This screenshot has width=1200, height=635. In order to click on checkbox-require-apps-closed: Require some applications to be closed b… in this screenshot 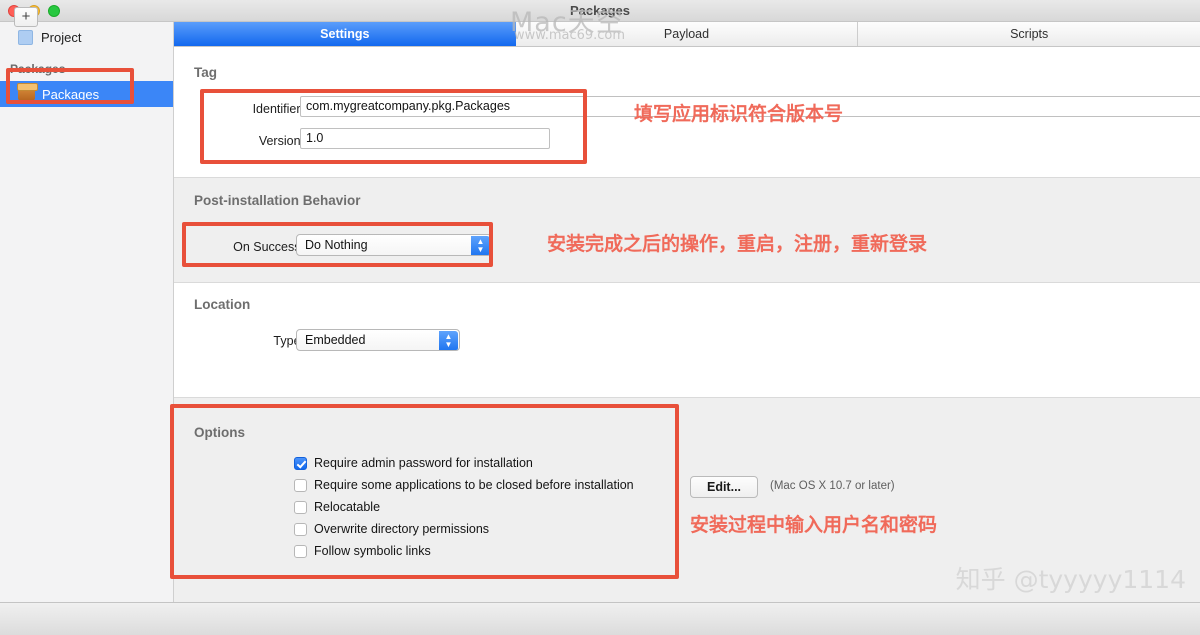, I will do `click(464, 485)`.